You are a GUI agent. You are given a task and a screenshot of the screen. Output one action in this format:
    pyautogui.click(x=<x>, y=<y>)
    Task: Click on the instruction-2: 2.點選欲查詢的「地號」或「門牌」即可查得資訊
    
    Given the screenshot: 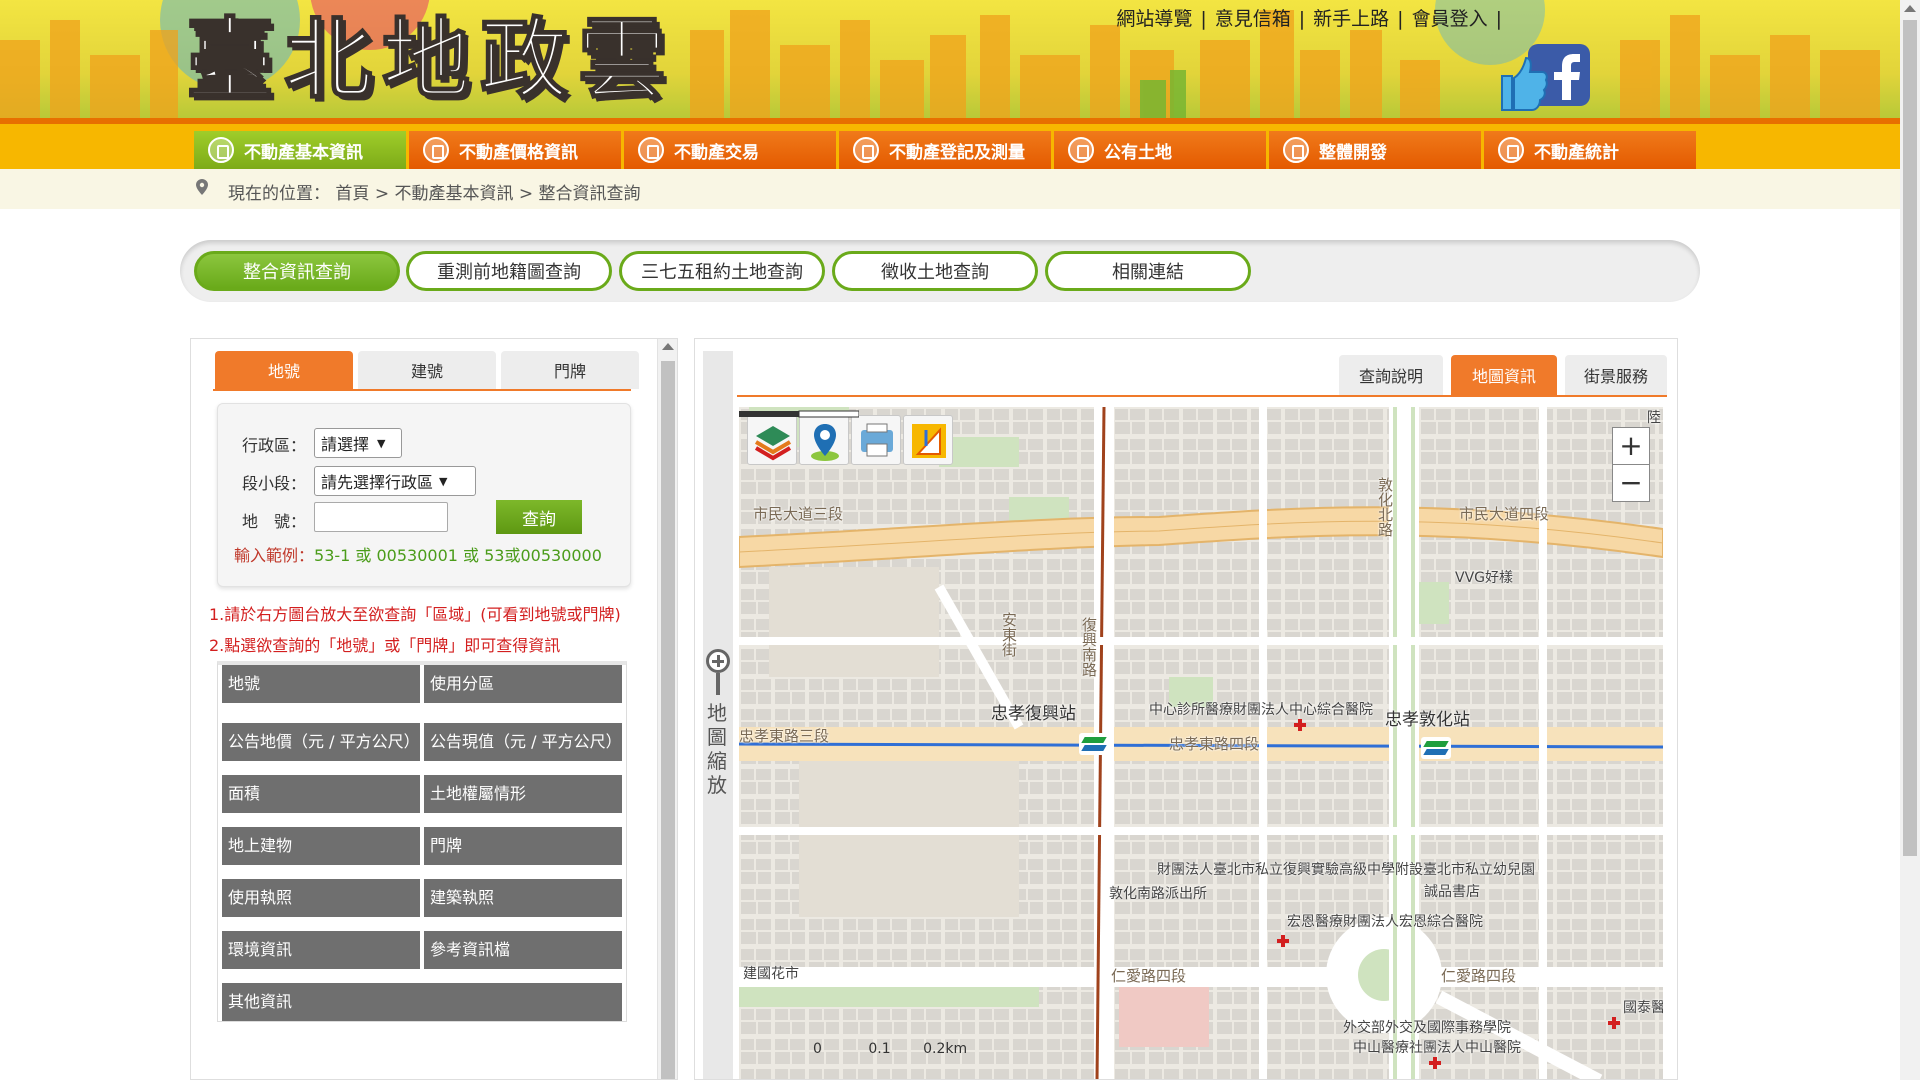 What is the action you would take?
    pyautogui.click(x=385, y=645)
    